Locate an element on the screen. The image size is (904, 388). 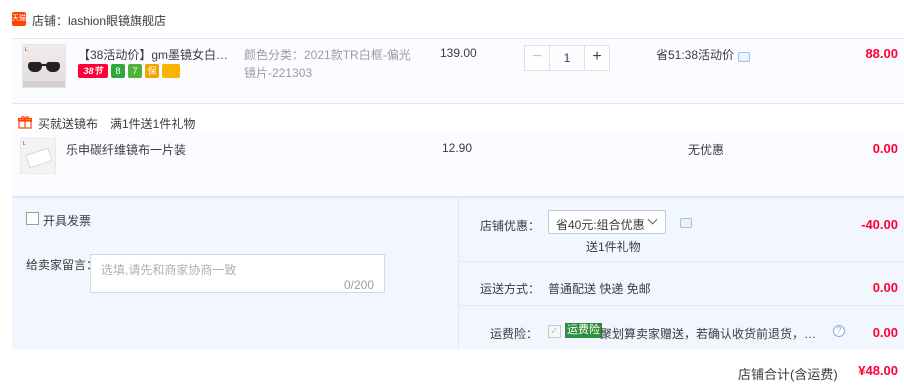
message-char-count: 0/200 is located at coordinates (359, 285).